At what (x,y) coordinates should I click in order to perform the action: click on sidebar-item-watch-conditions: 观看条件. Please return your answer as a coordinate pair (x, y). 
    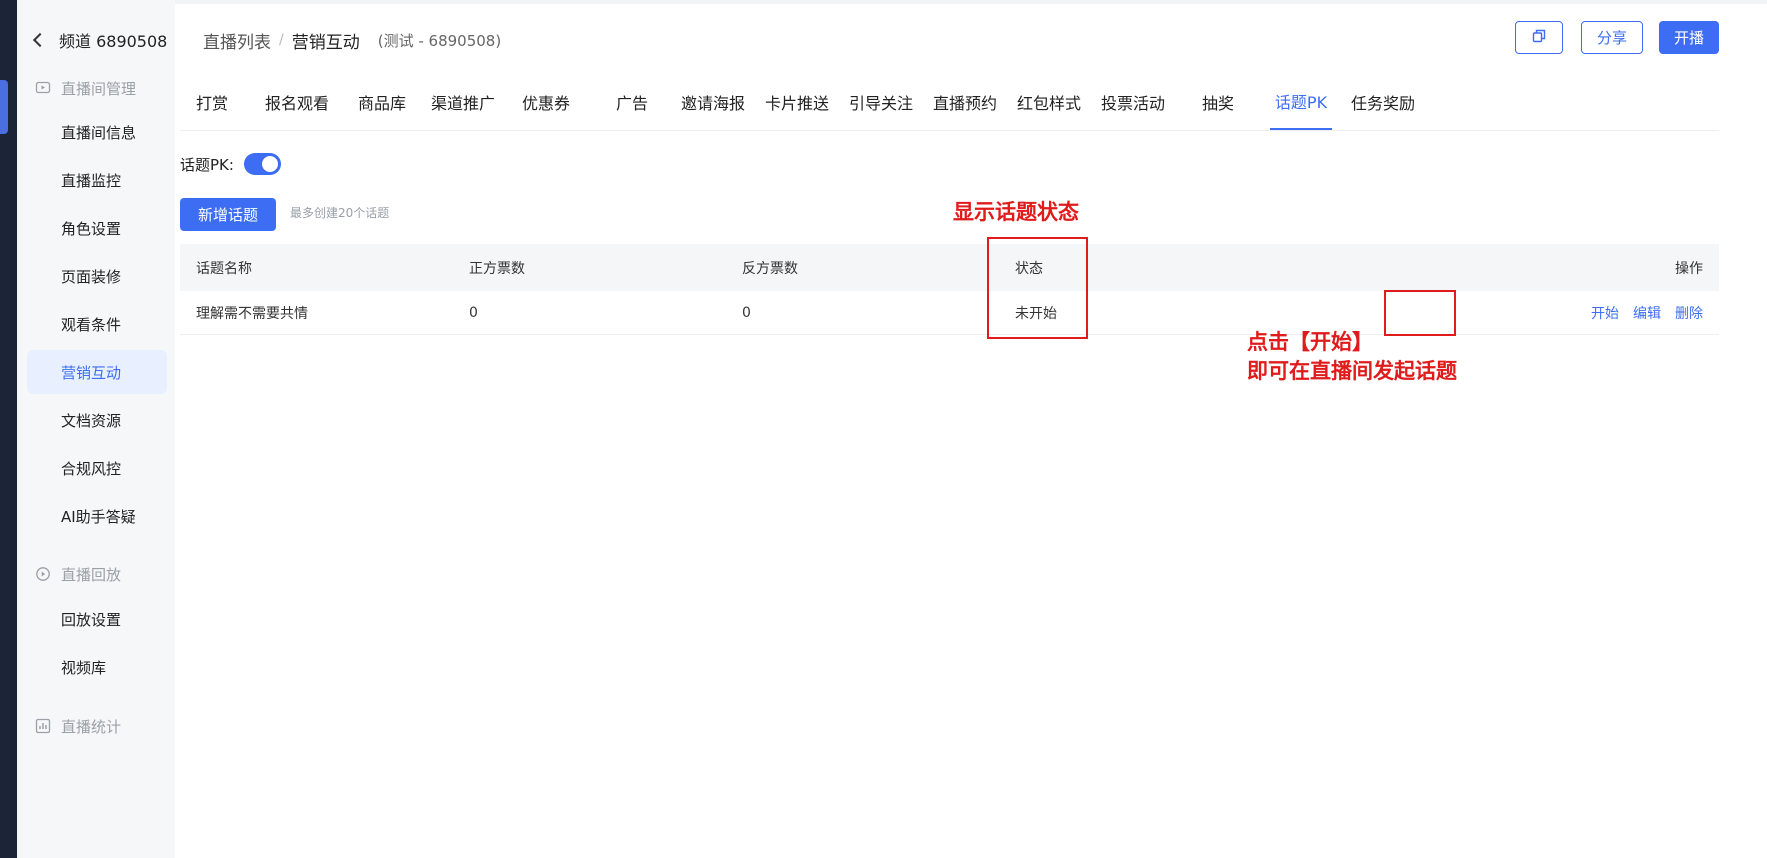
    Looking at the image, I should click on (97, 324).